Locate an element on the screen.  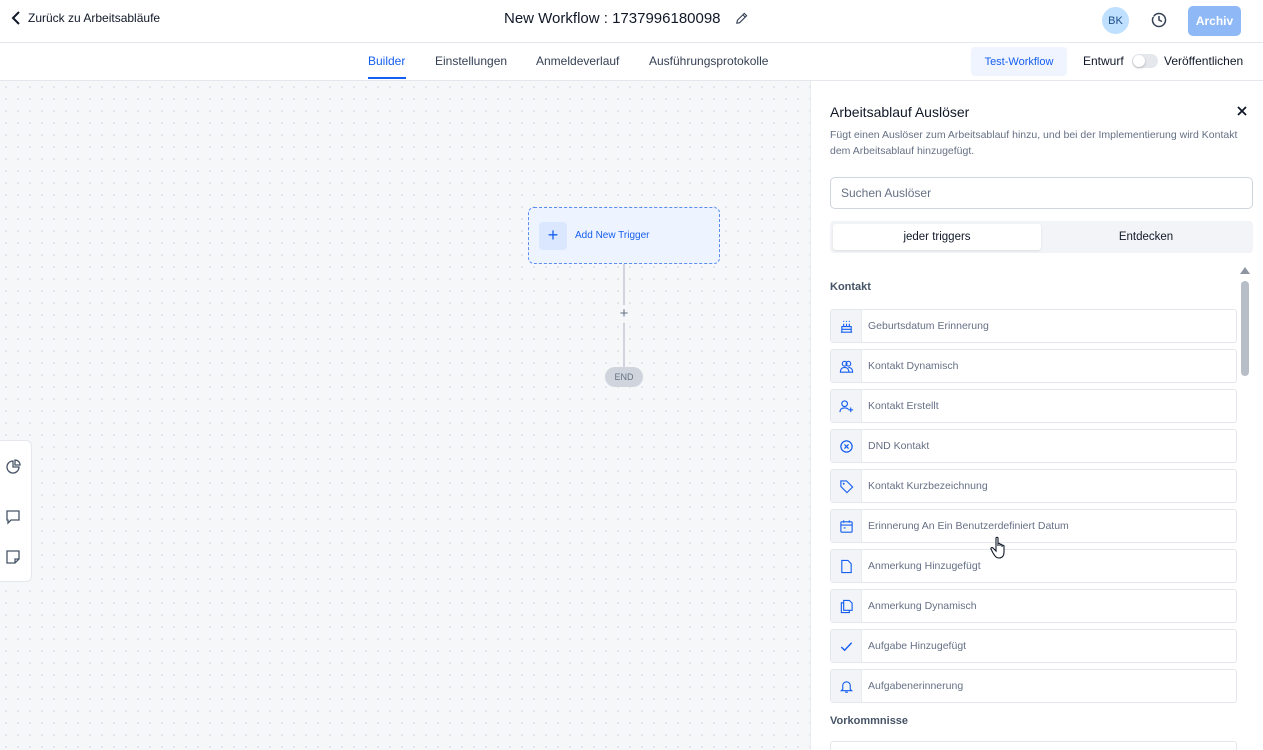
hand-cursor-icon is located at coordinates (997, 547).